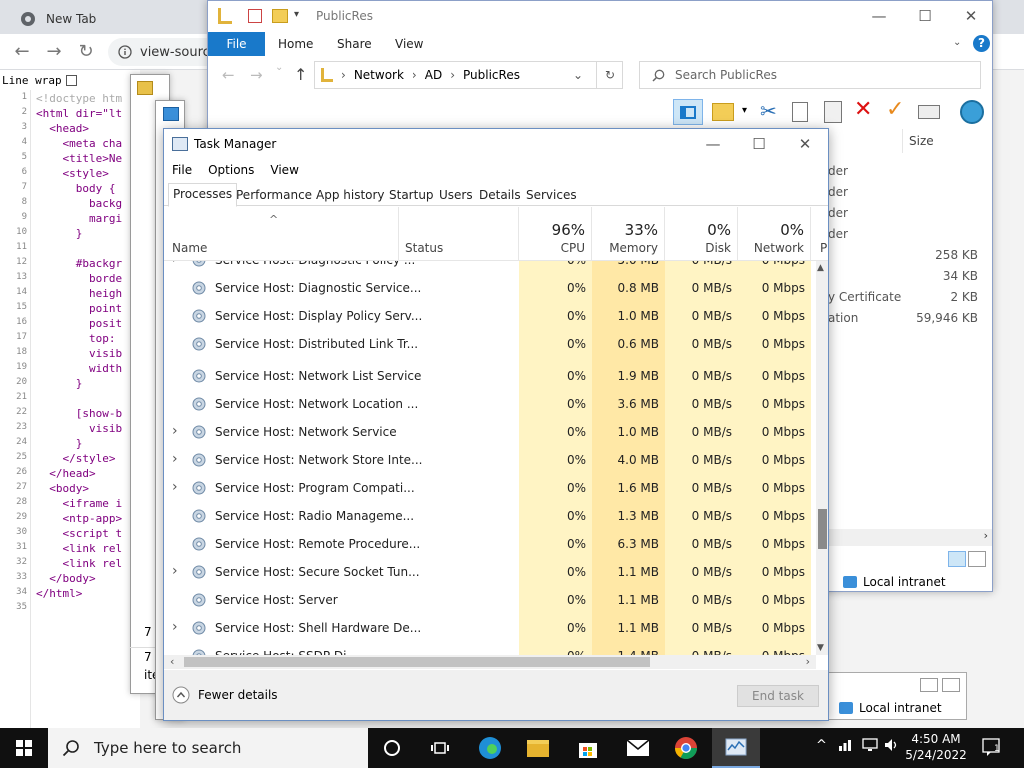 The height and width of the screenshot is (768, 1024). What do you see at coordinates (24, 748) in the screenshot?
I see `start-button` at bounding box center [24, 748].